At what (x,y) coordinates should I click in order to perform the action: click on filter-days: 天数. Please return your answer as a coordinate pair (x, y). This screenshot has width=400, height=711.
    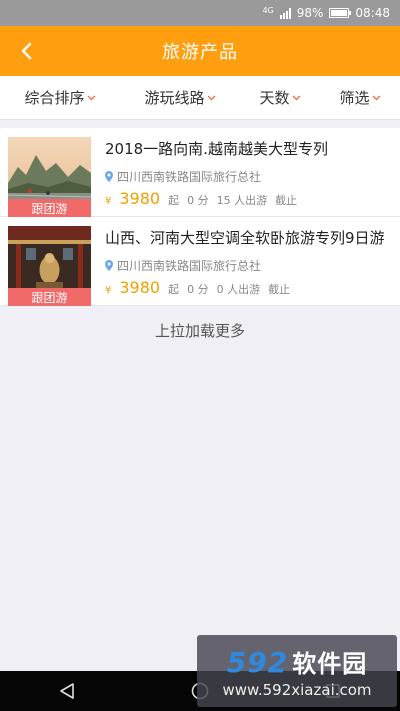
    Looking at the image, I should click on (280, 97).